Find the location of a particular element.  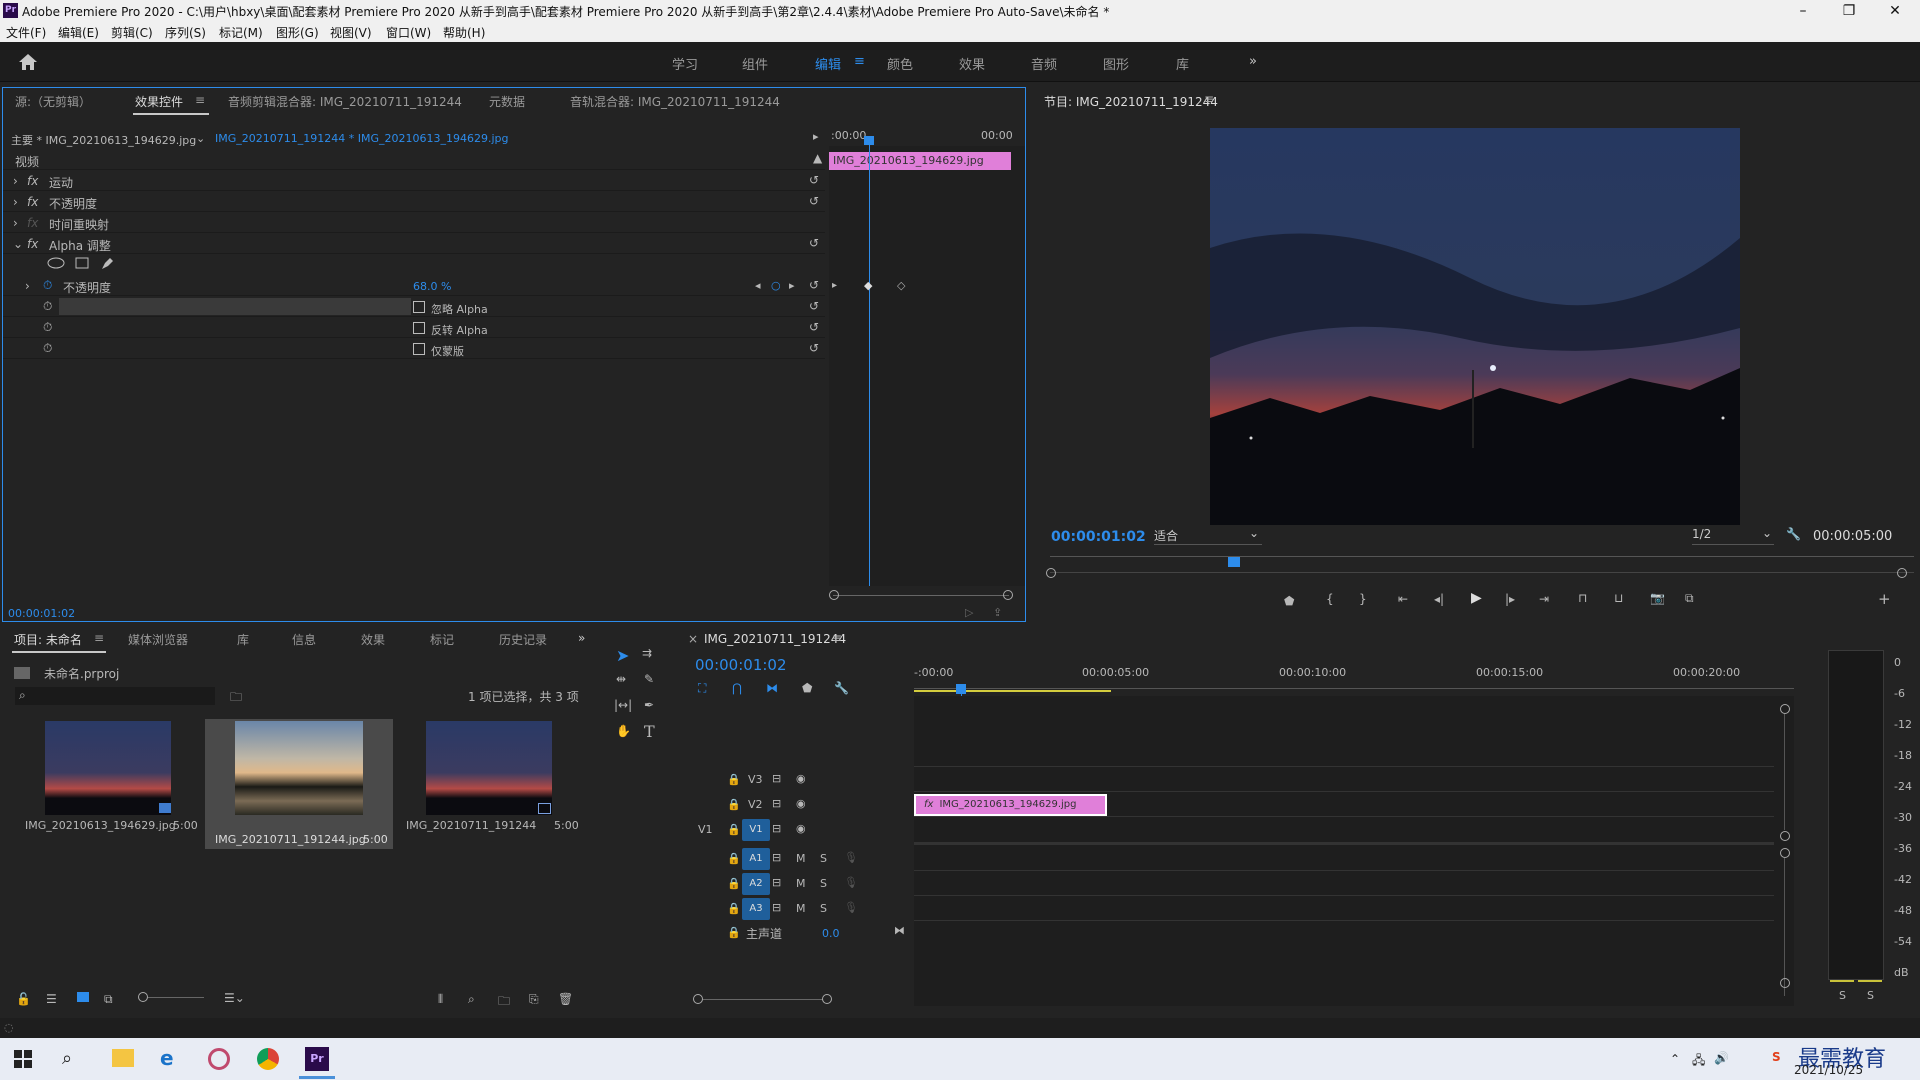

tab-source: 源:（无剪辑） is located at coordinates (53, 101).